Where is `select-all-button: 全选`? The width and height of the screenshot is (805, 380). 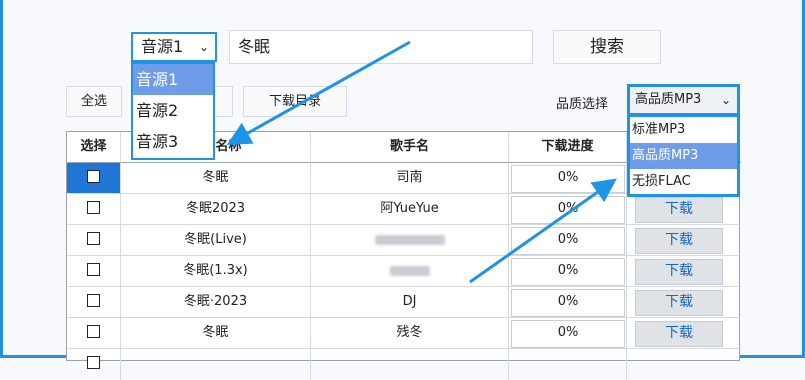 select-all-button: 全选 is located at coordinates (94, 101).